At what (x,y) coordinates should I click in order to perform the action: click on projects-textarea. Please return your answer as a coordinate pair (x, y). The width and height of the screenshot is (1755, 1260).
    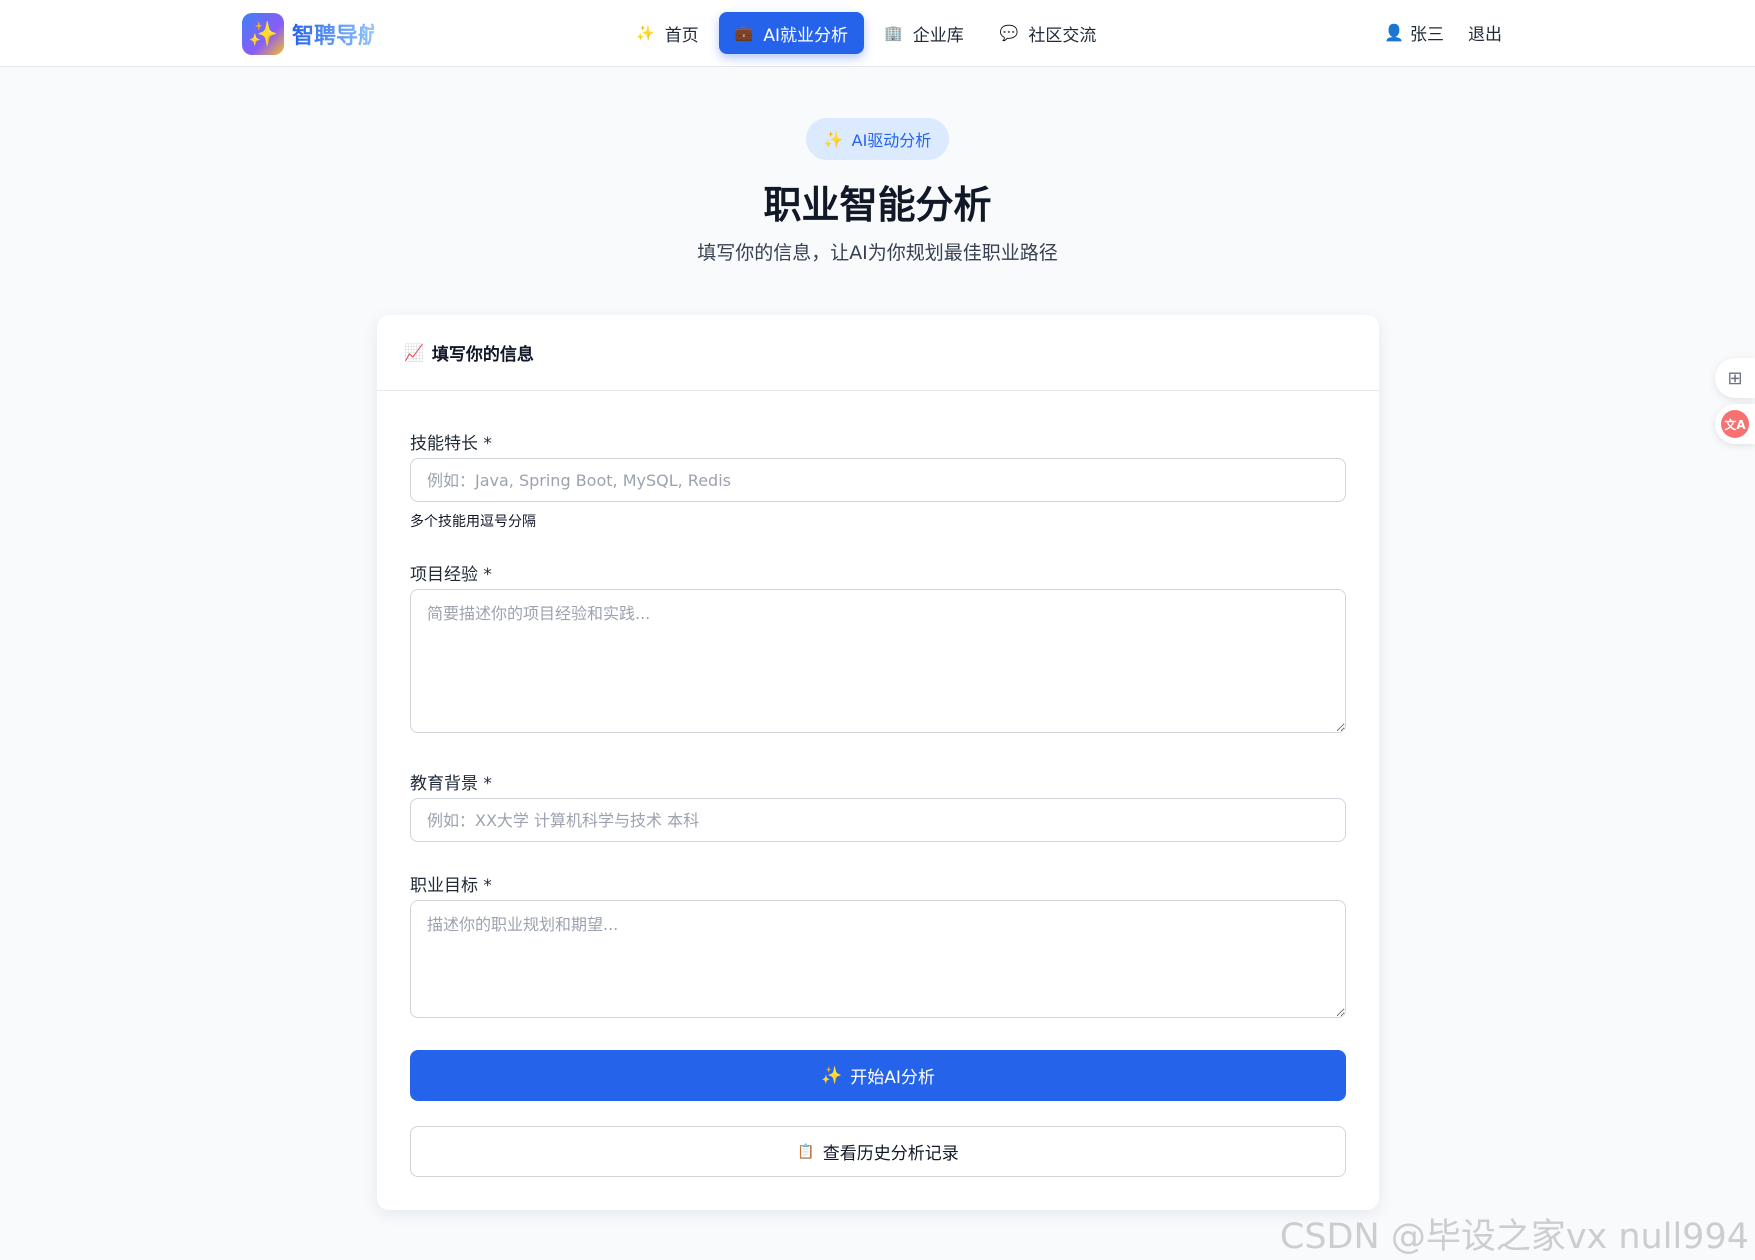
    Looking at the image, I should click on (878, 661).